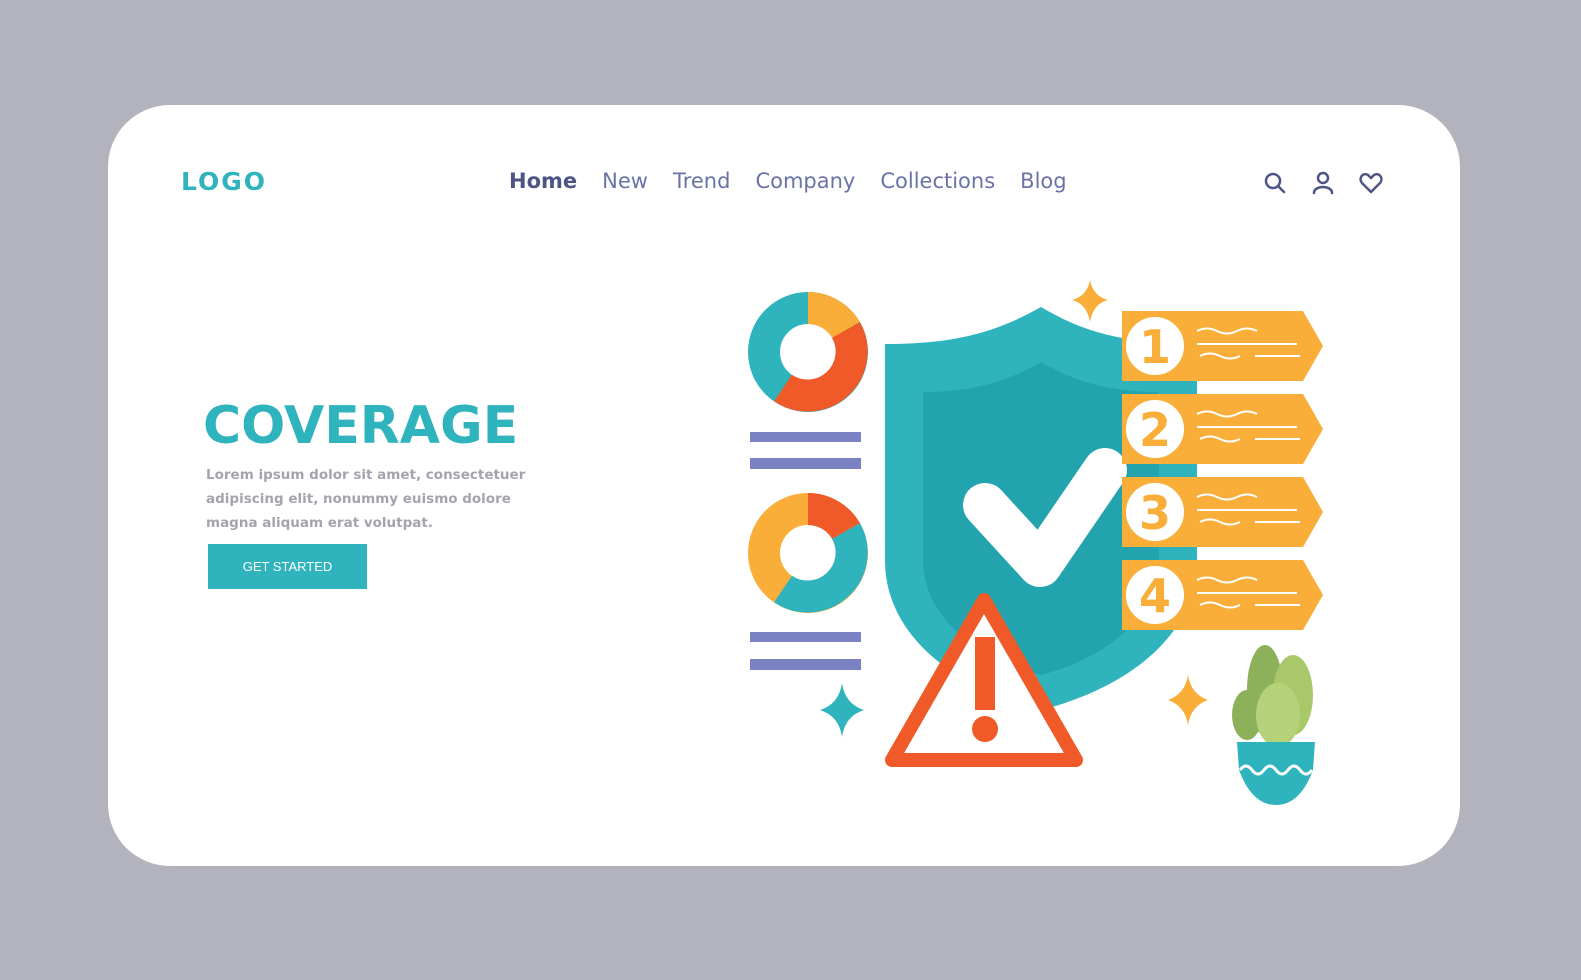 The width and height of the screenshot is (1581, 980). I want to click on step-3: 3, so click(1222, 512).